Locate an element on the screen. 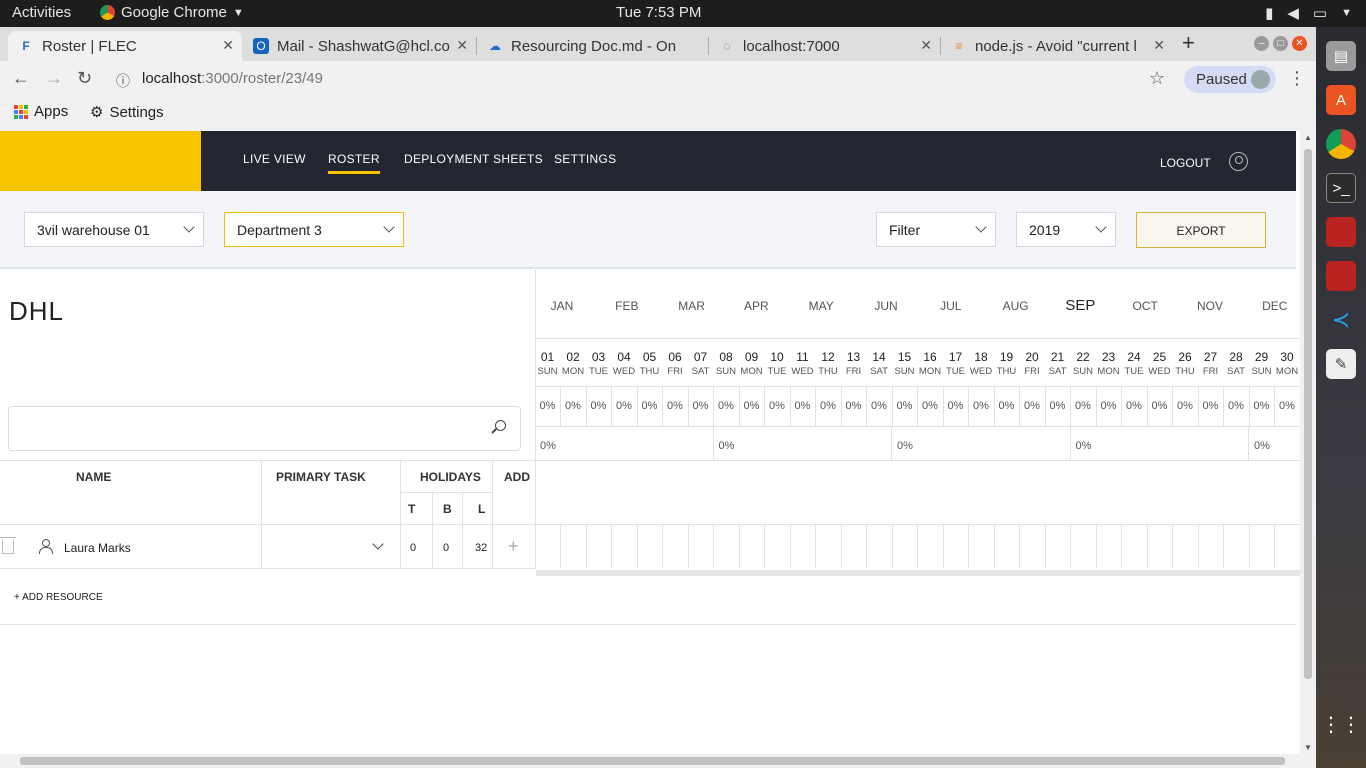 Image resolution: width=1366 pixels, height=768 pixels. warehouse-select: 3vil warehouse 01 is located at coordinates (114, 229).